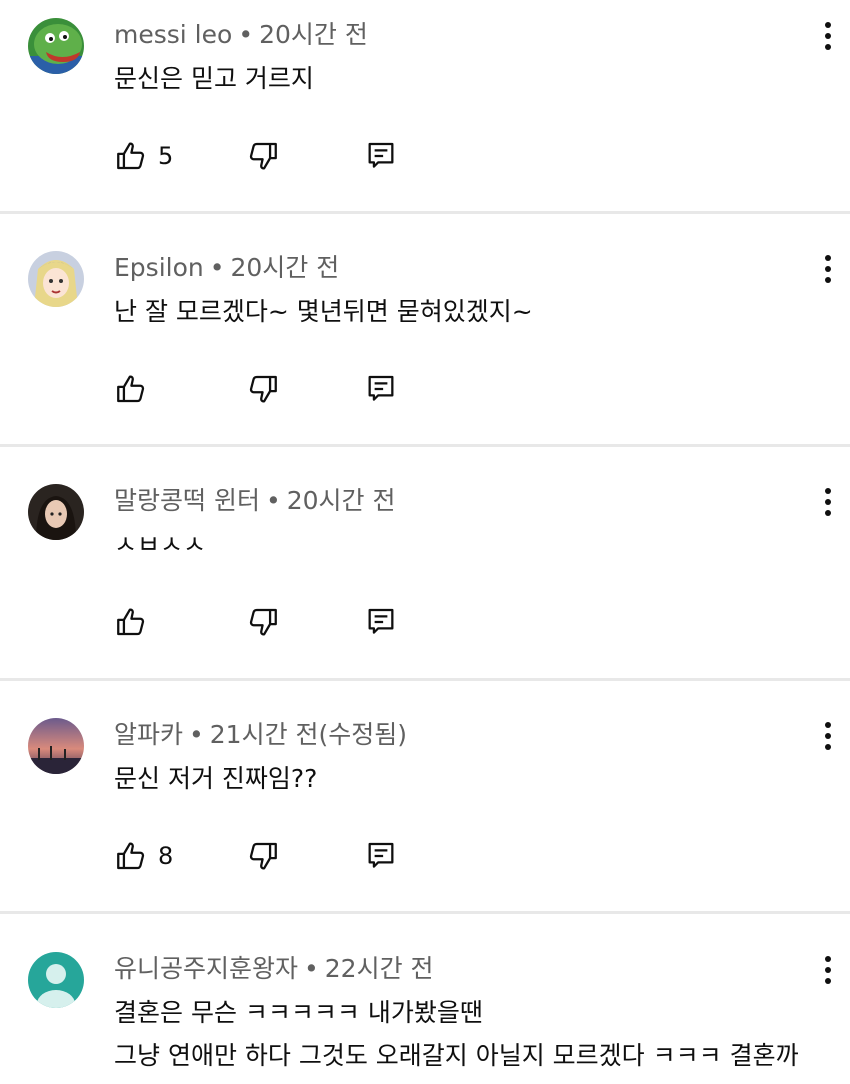  What do you see at coordinates (173, 34) in the screenshot?
I see `comment-author: messi leo` at bounding box center [173, 34].